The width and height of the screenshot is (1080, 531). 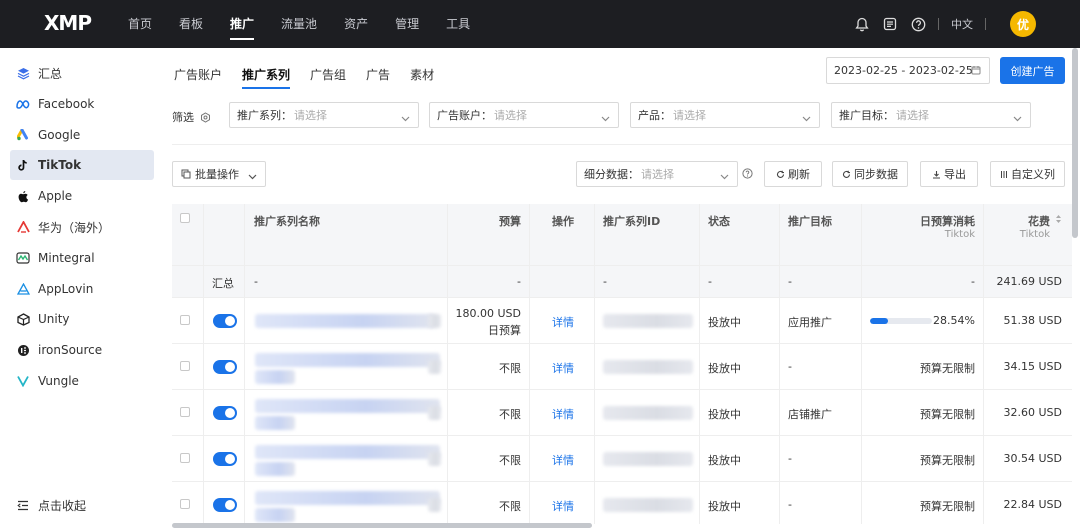 I want to click on sidebar-item-google: Google, so click(x=82, y=135).